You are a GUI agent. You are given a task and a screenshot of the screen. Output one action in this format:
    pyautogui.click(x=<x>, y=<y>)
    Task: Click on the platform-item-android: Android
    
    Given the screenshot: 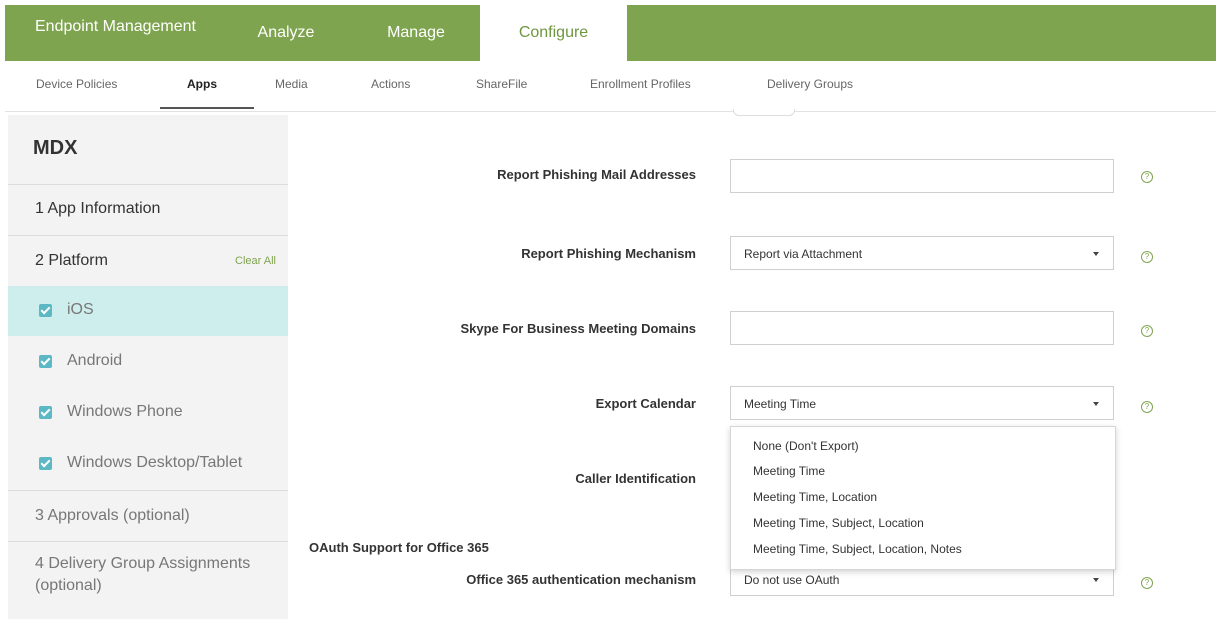 What is the action you would take?
    pyautogui.click(x=148, y=362)
    